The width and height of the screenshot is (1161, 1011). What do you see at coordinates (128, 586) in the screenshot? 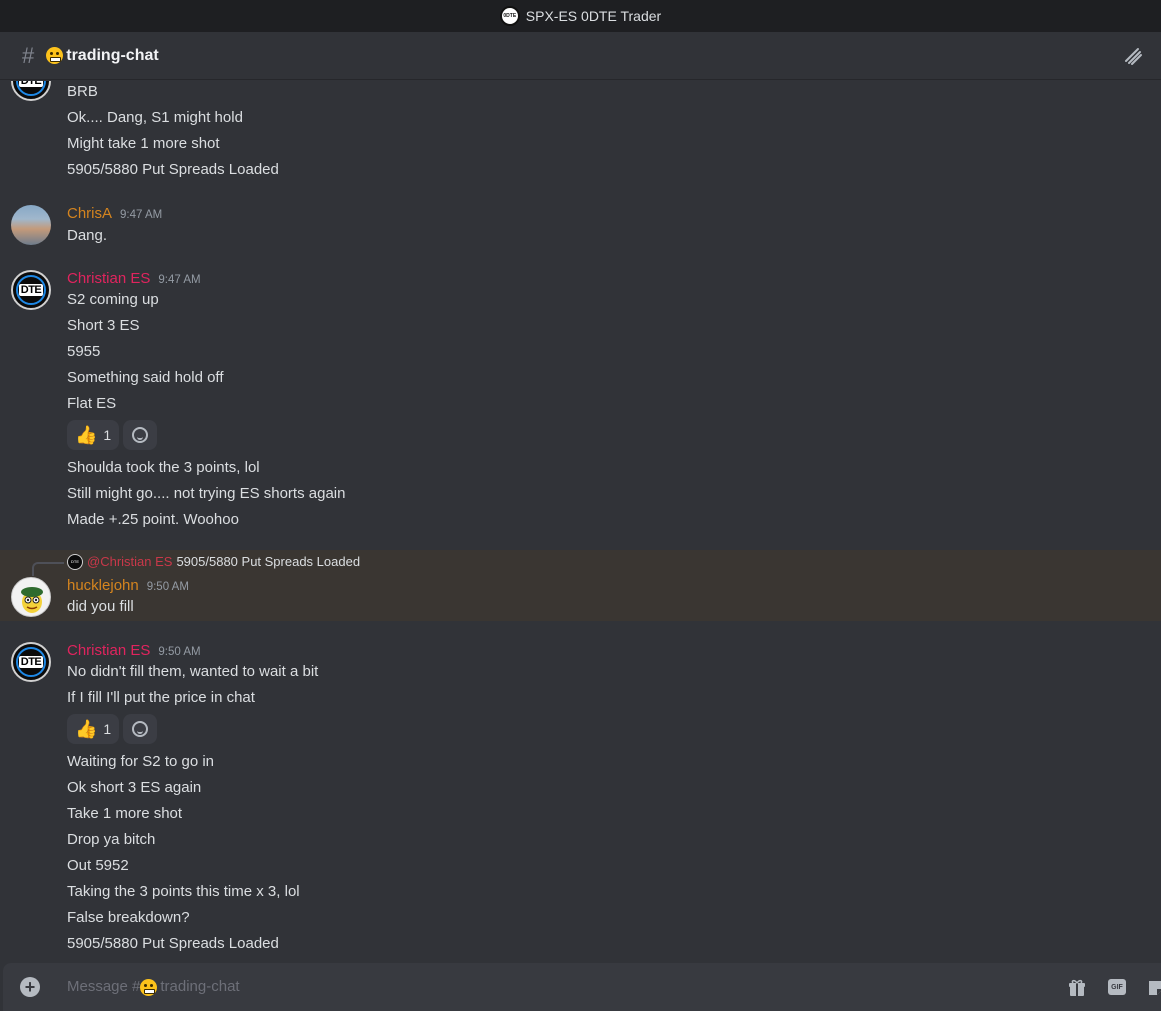
I see `message-author: hucklejohn 9:50 AM` at bounding box center [128, 586].